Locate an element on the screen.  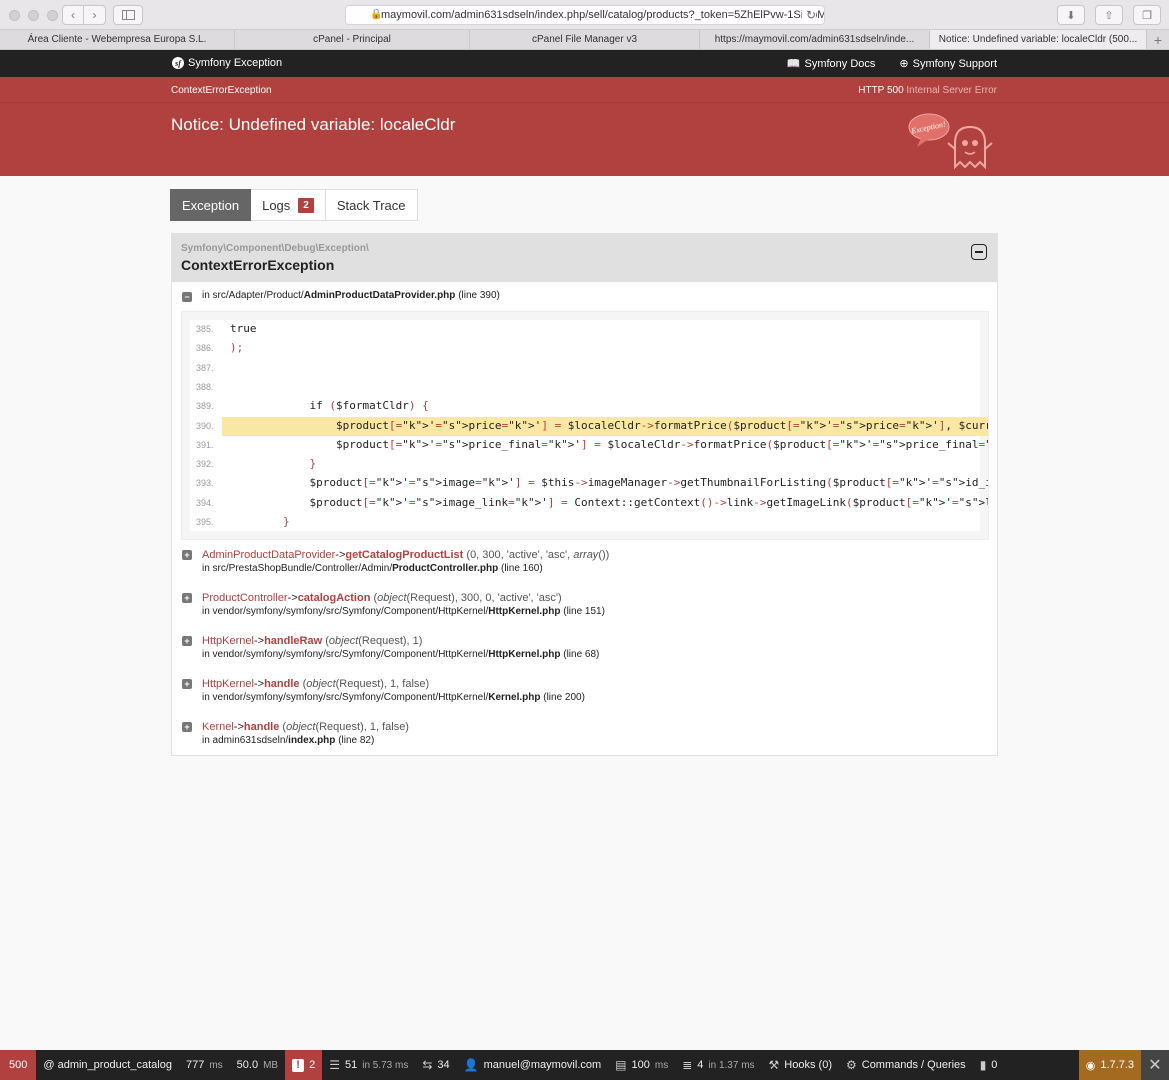
trace-line-number: (line 68) is located at coordinates (581, 654).